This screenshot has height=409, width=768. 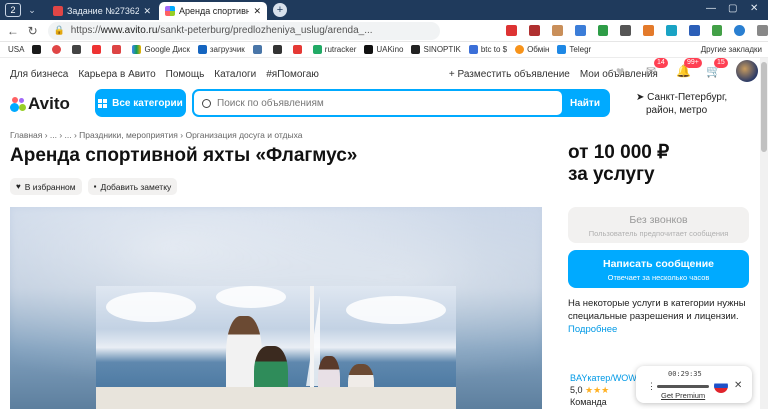 What do you see at coordinates (562, 49) in the screenshot?
I see `telegram-icon` at bounding box center [562, 49].